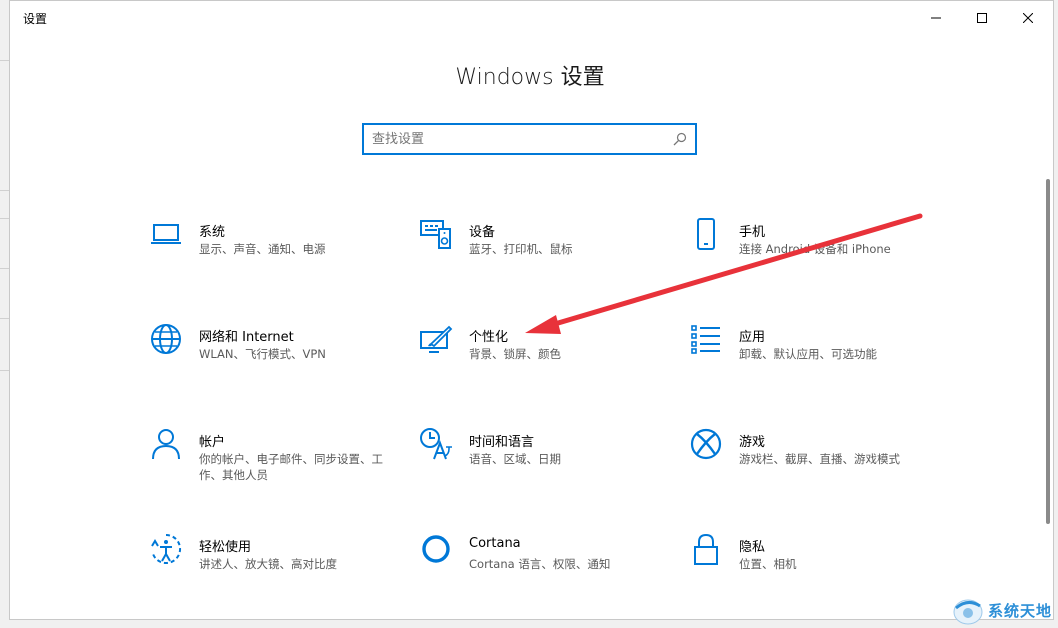  Describe the element at coordinates (212, 232) in the screenshot. I see `tile-title: 系统` at that location.